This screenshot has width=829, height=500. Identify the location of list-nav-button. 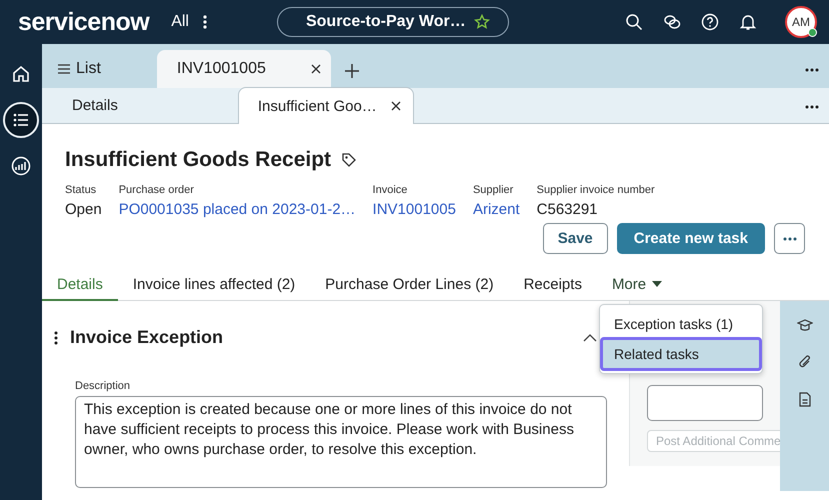
(21, 120).